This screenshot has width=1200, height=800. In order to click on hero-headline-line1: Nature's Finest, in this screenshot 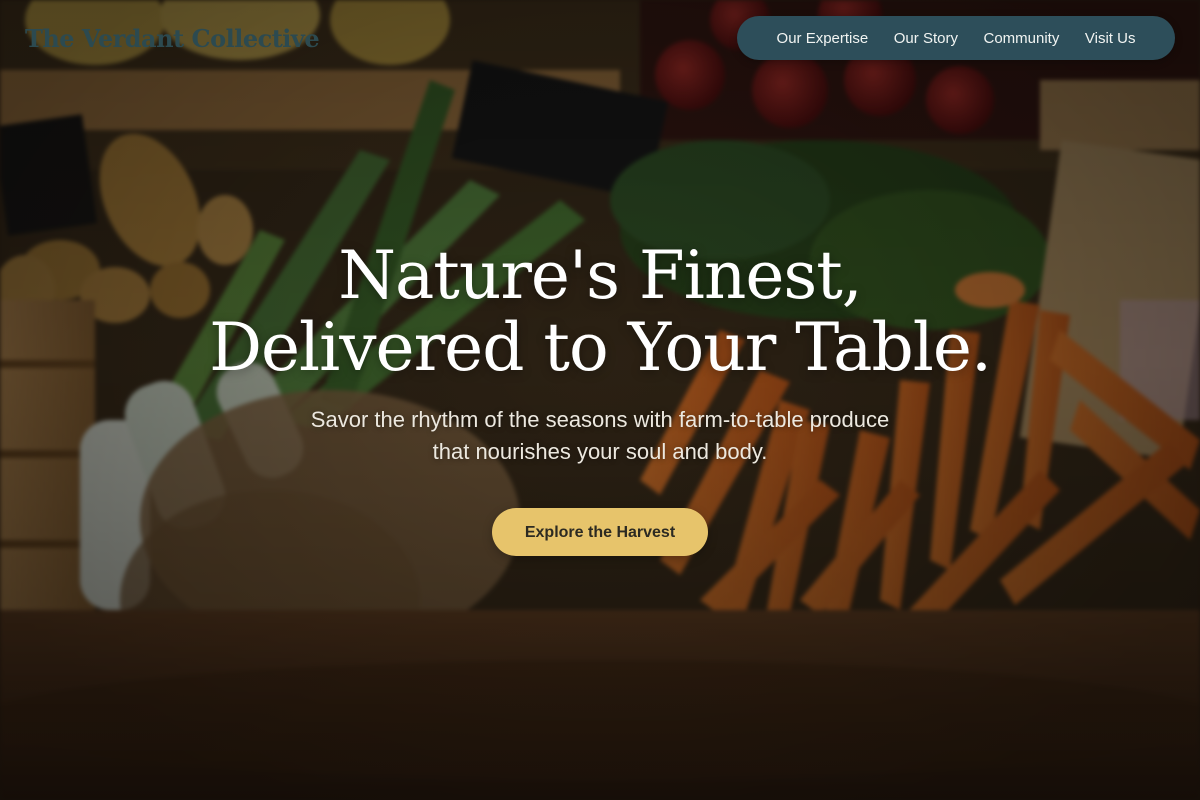, I will do `click(600, 275)`.